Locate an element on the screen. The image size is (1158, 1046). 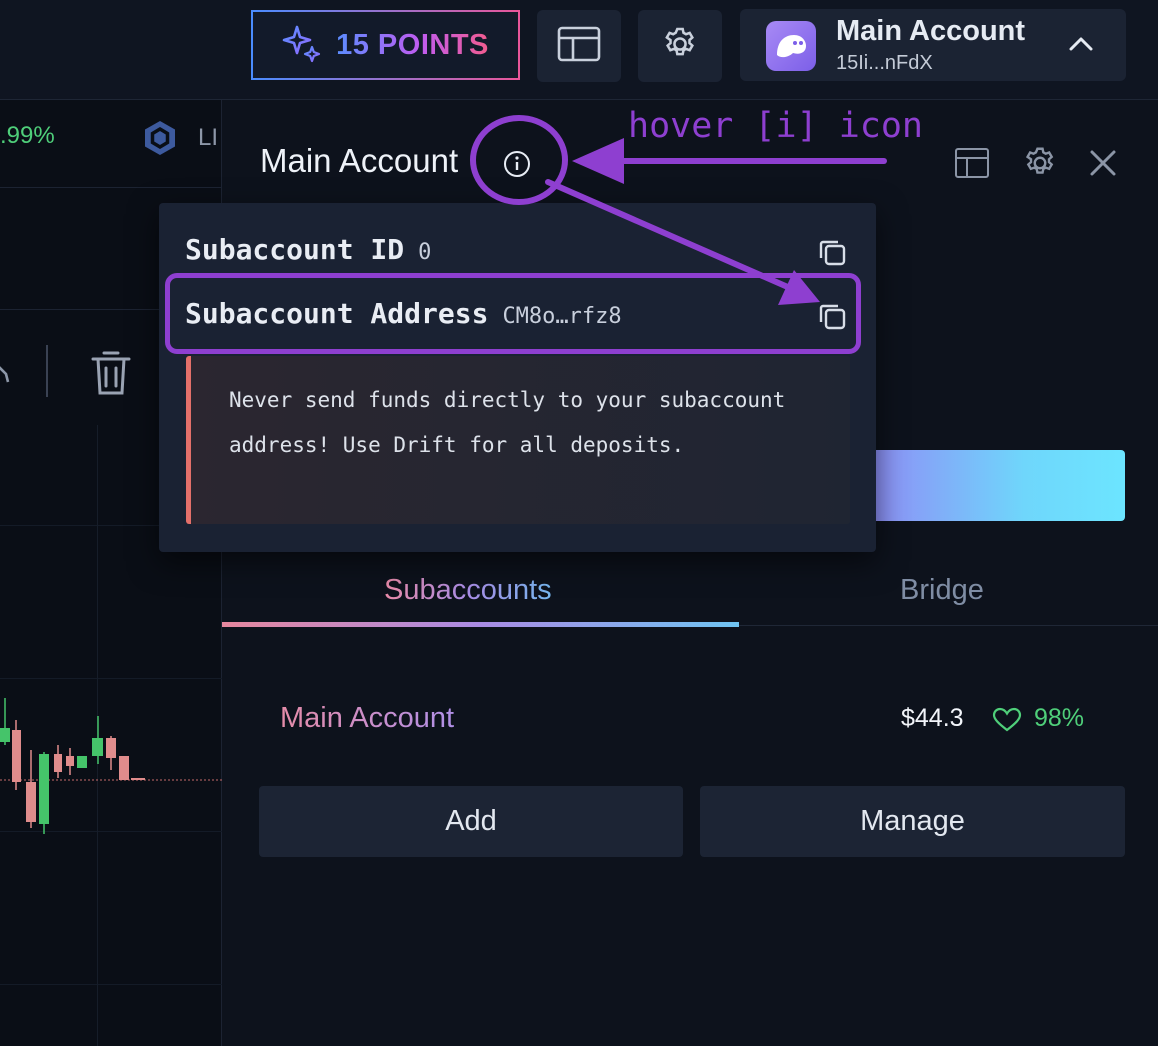
top-bar: 15 POINTS Main Account 15Ii...nFdX is located at coordinates (579, 50).